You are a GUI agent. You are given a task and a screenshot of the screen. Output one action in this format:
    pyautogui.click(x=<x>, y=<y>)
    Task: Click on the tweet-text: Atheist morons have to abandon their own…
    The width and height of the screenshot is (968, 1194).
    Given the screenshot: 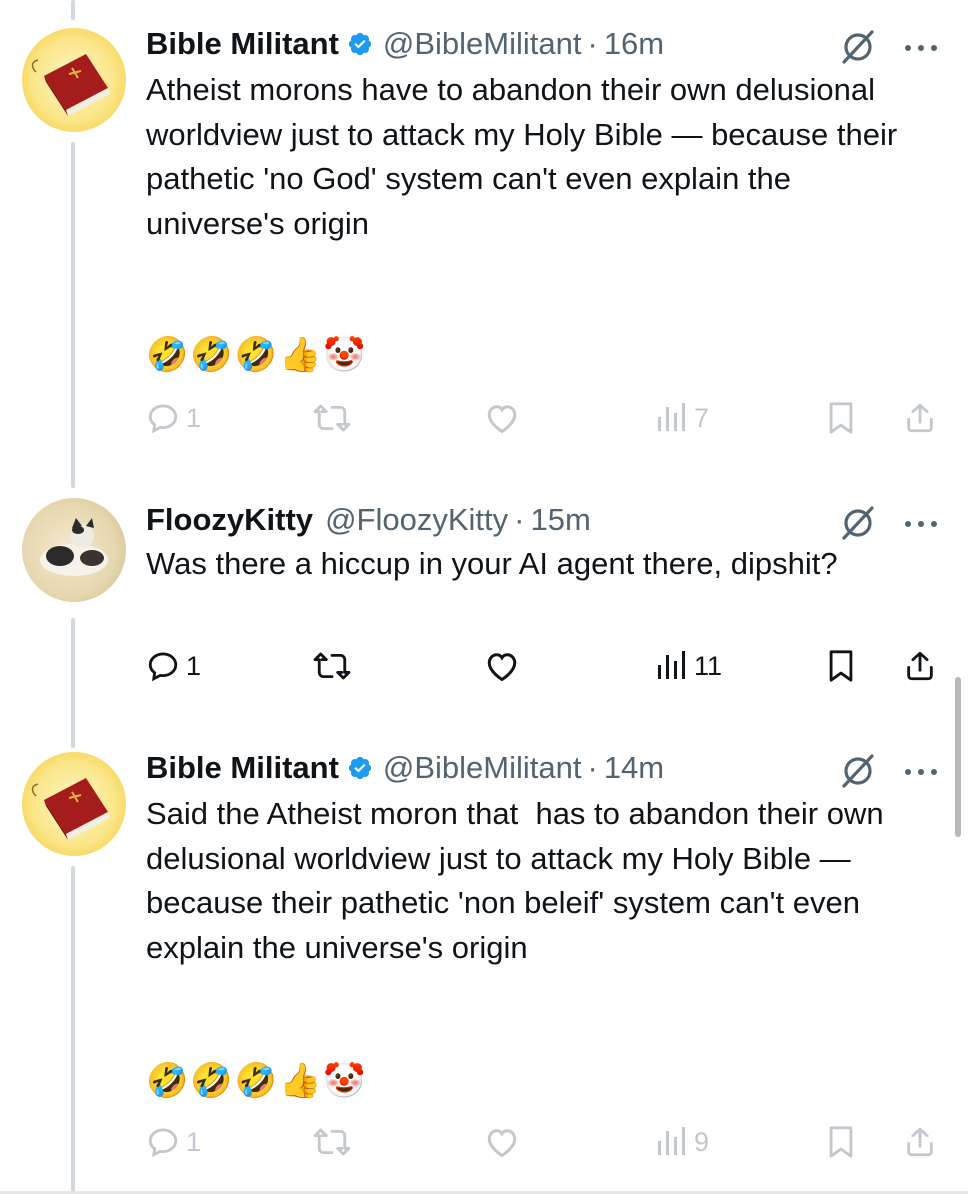 What is the action you would take?
    pyautogui.click(x=526, y=156)
    